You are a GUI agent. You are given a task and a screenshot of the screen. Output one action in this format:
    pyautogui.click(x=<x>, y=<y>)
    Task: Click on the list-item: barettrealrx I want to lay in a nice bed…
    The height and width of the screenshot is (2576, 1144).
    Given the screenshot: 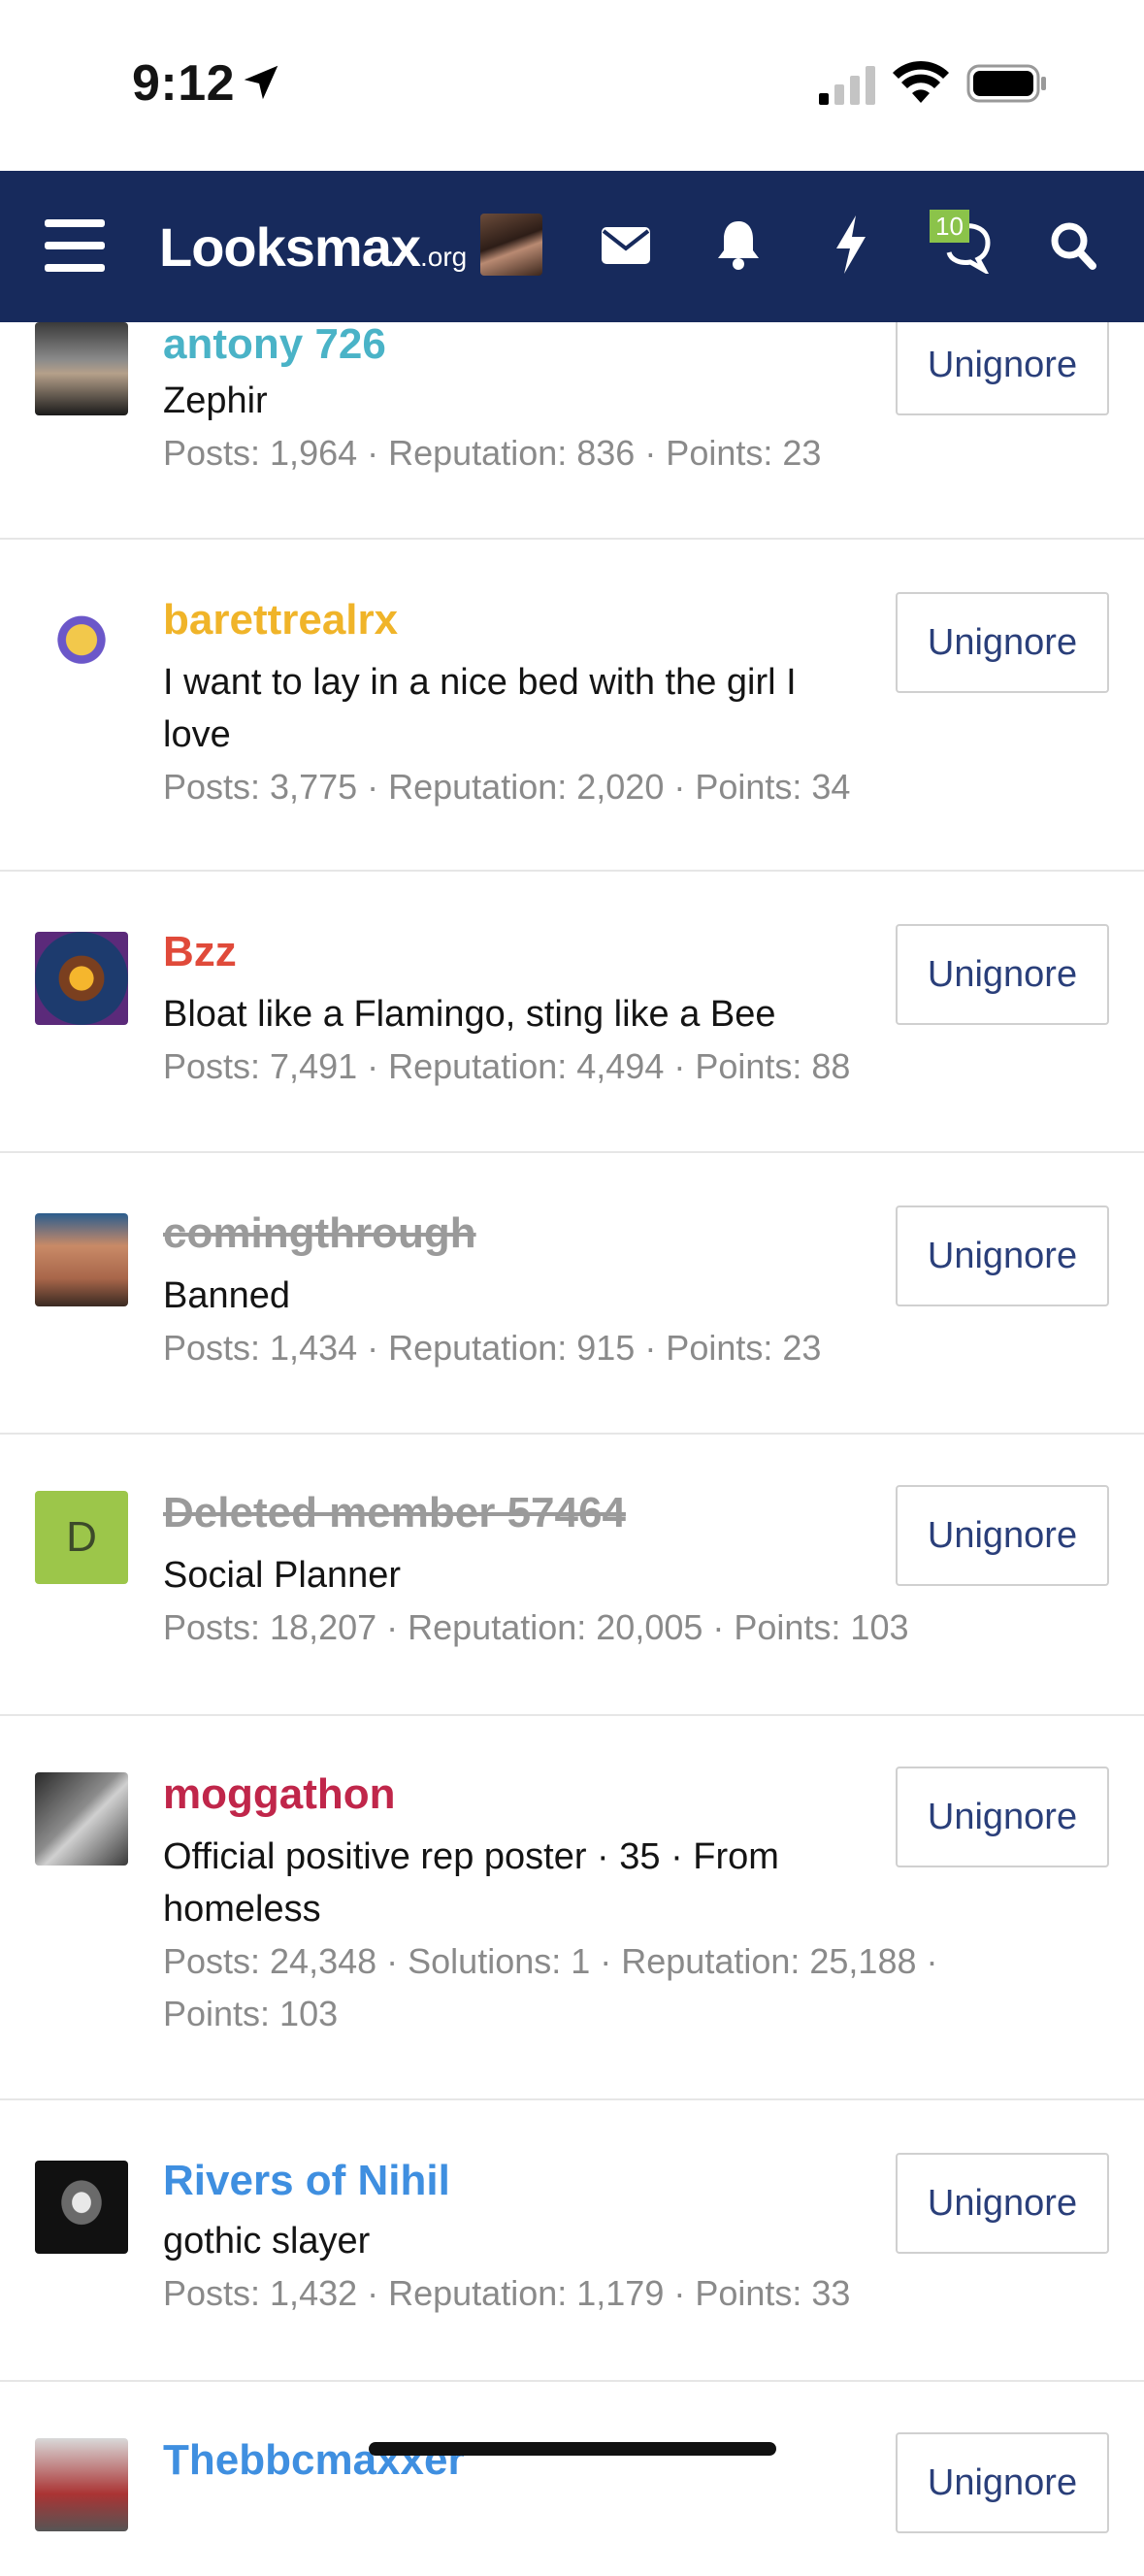 What is the action you would take?
    pyautogui.click(x=572, y=706)
    